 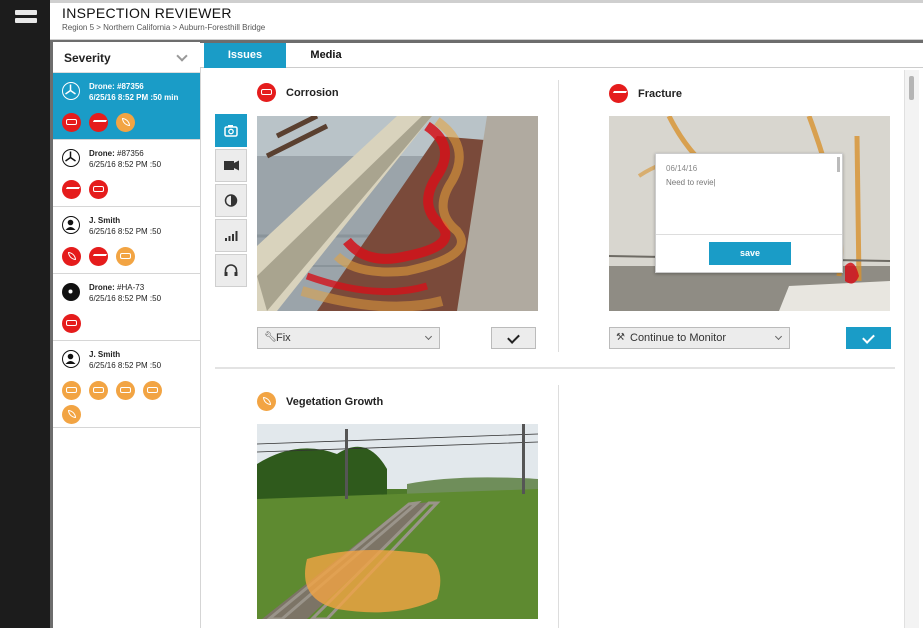 I want to click on note-textarea: 06/14/16 Need to revie|, so click(x=749, y=194).